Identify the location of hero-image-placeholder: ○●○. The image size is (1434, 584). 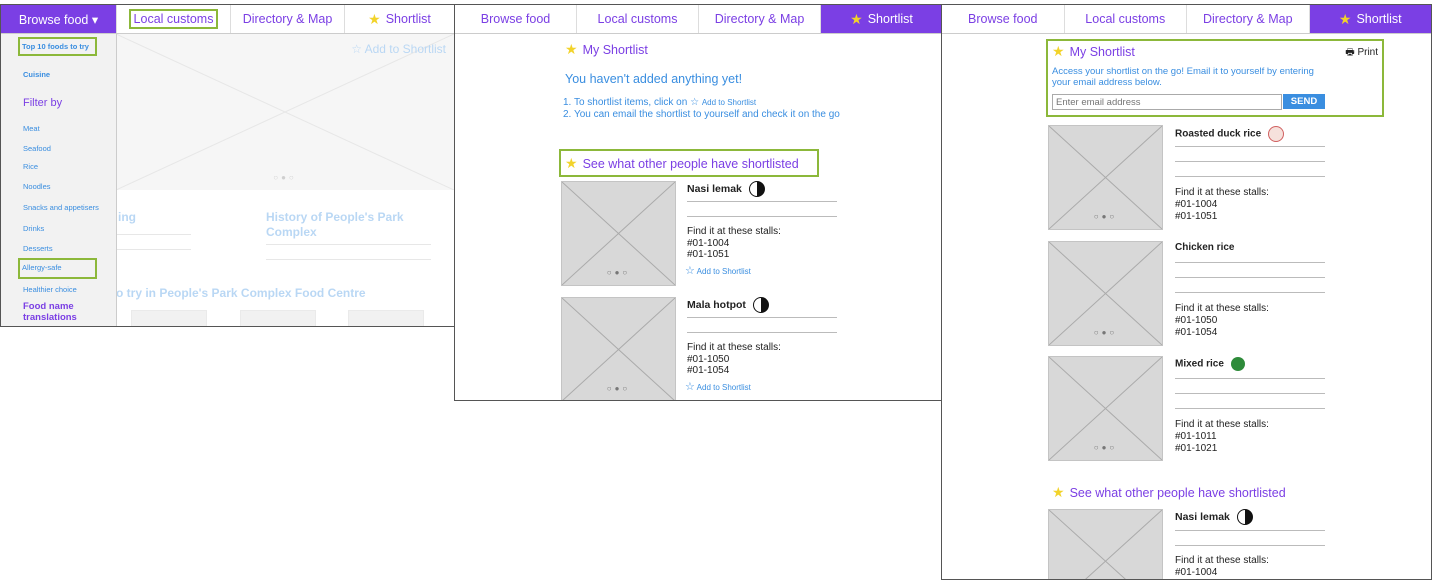
(284, 112).